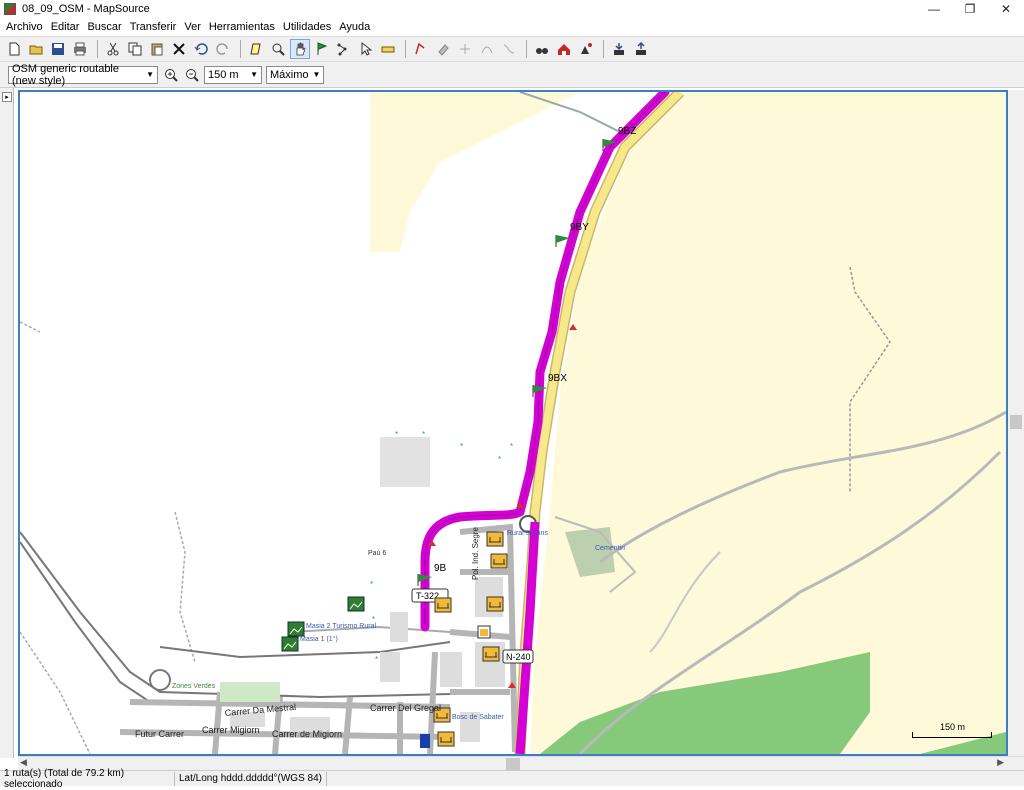  Describe the element at coordinates (159, 734) in the screenshot. I see `street-label: Futur Carrer` at that location.